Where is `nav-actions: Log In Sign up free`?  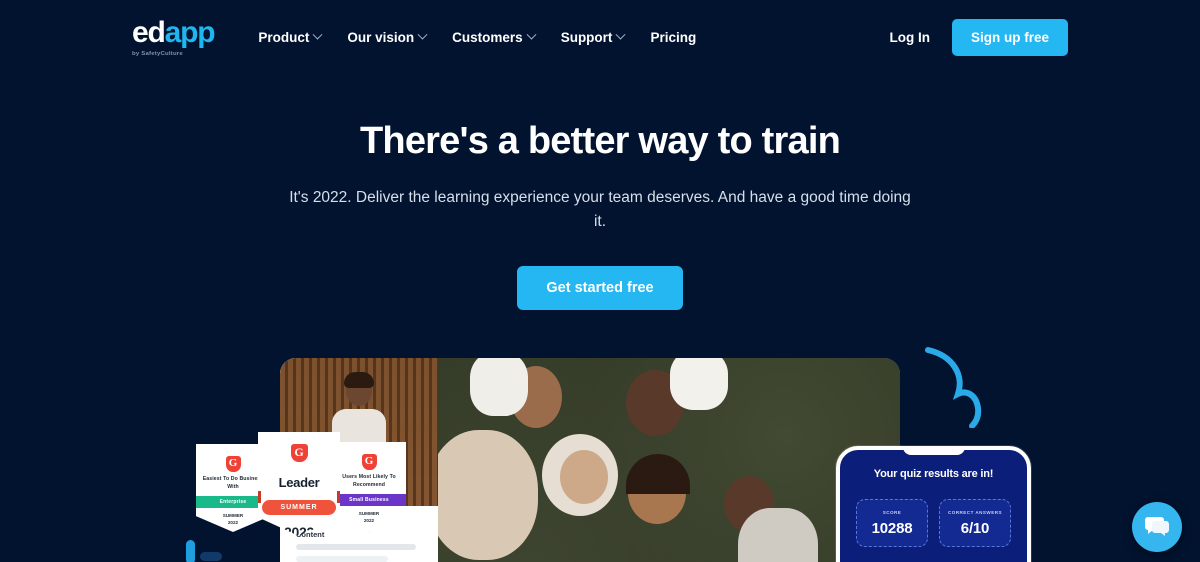
nav-actions: Log In Sign up free is located at coordinates (978, 37).